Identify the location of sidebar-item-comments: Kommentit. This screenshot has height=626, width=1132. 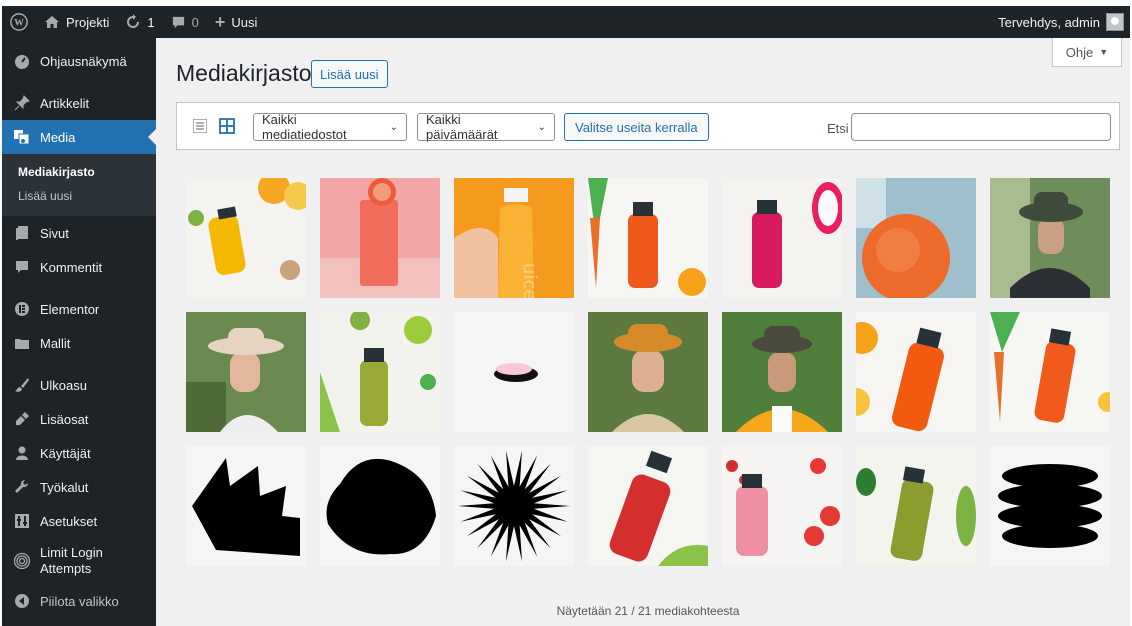
(79, 267).